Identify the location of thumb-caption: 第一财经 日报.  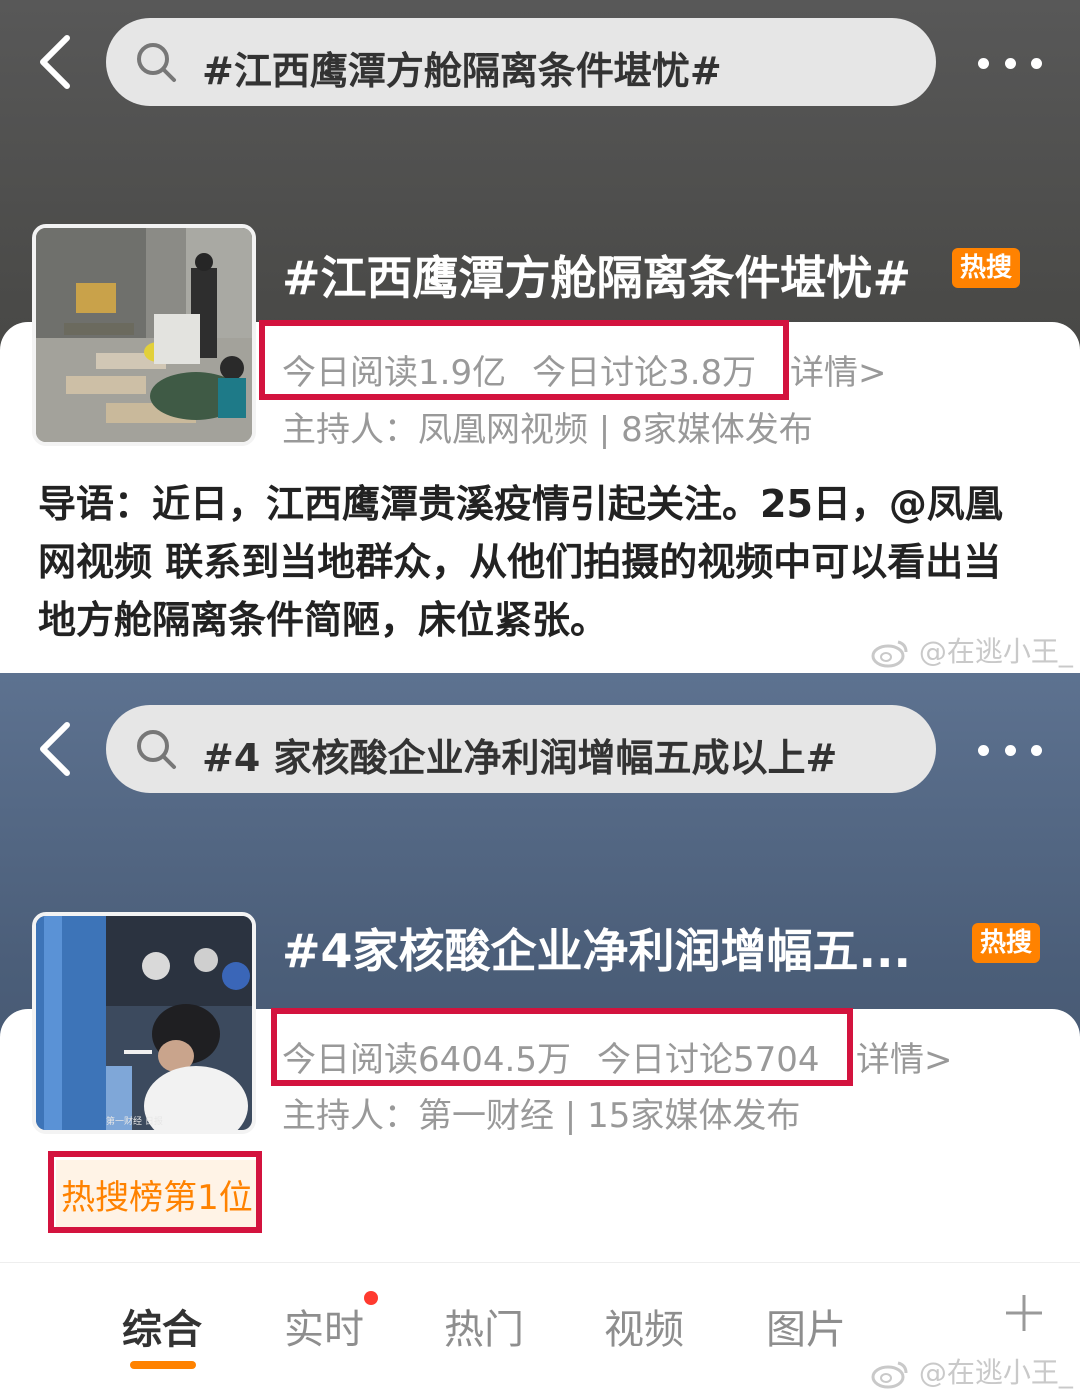
(134, 1121).